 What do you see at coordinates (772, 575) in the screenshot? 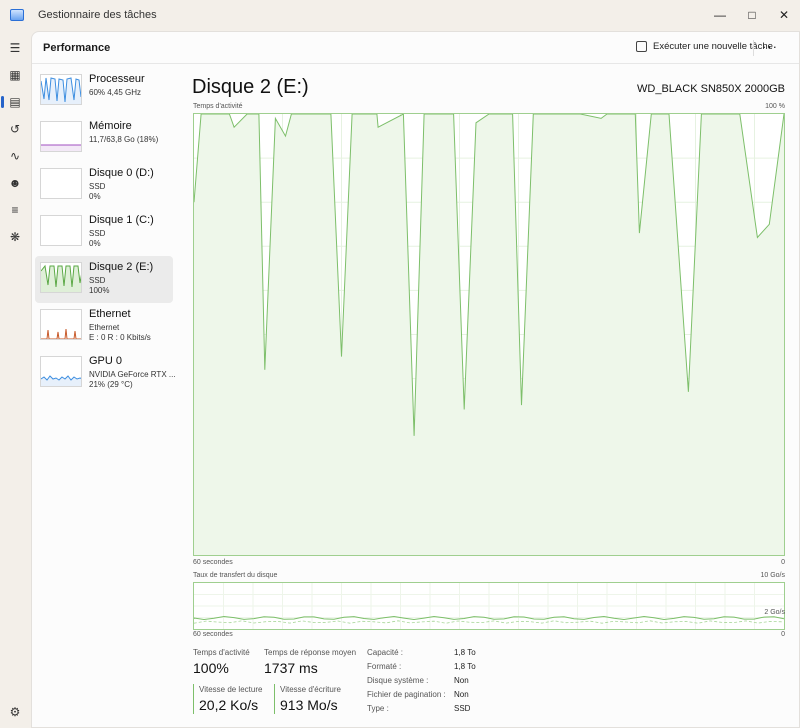
I see `transfer-max-label: 10 Go/s` at bounding box center [772, 575].